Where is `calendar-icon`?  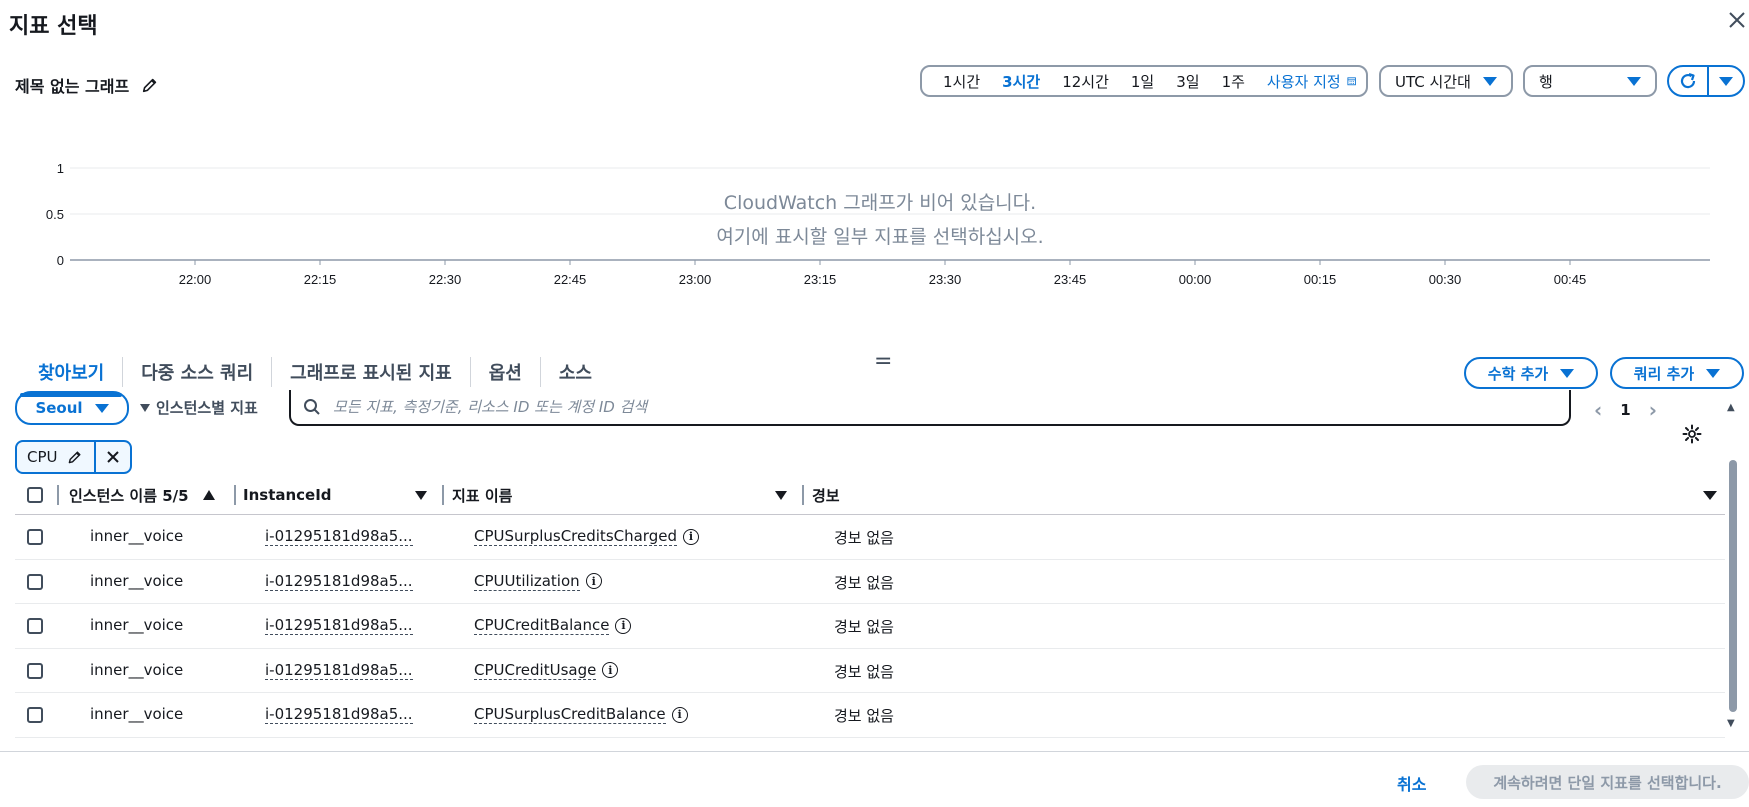
calendar-icon is located at coordinates (1351, 81).